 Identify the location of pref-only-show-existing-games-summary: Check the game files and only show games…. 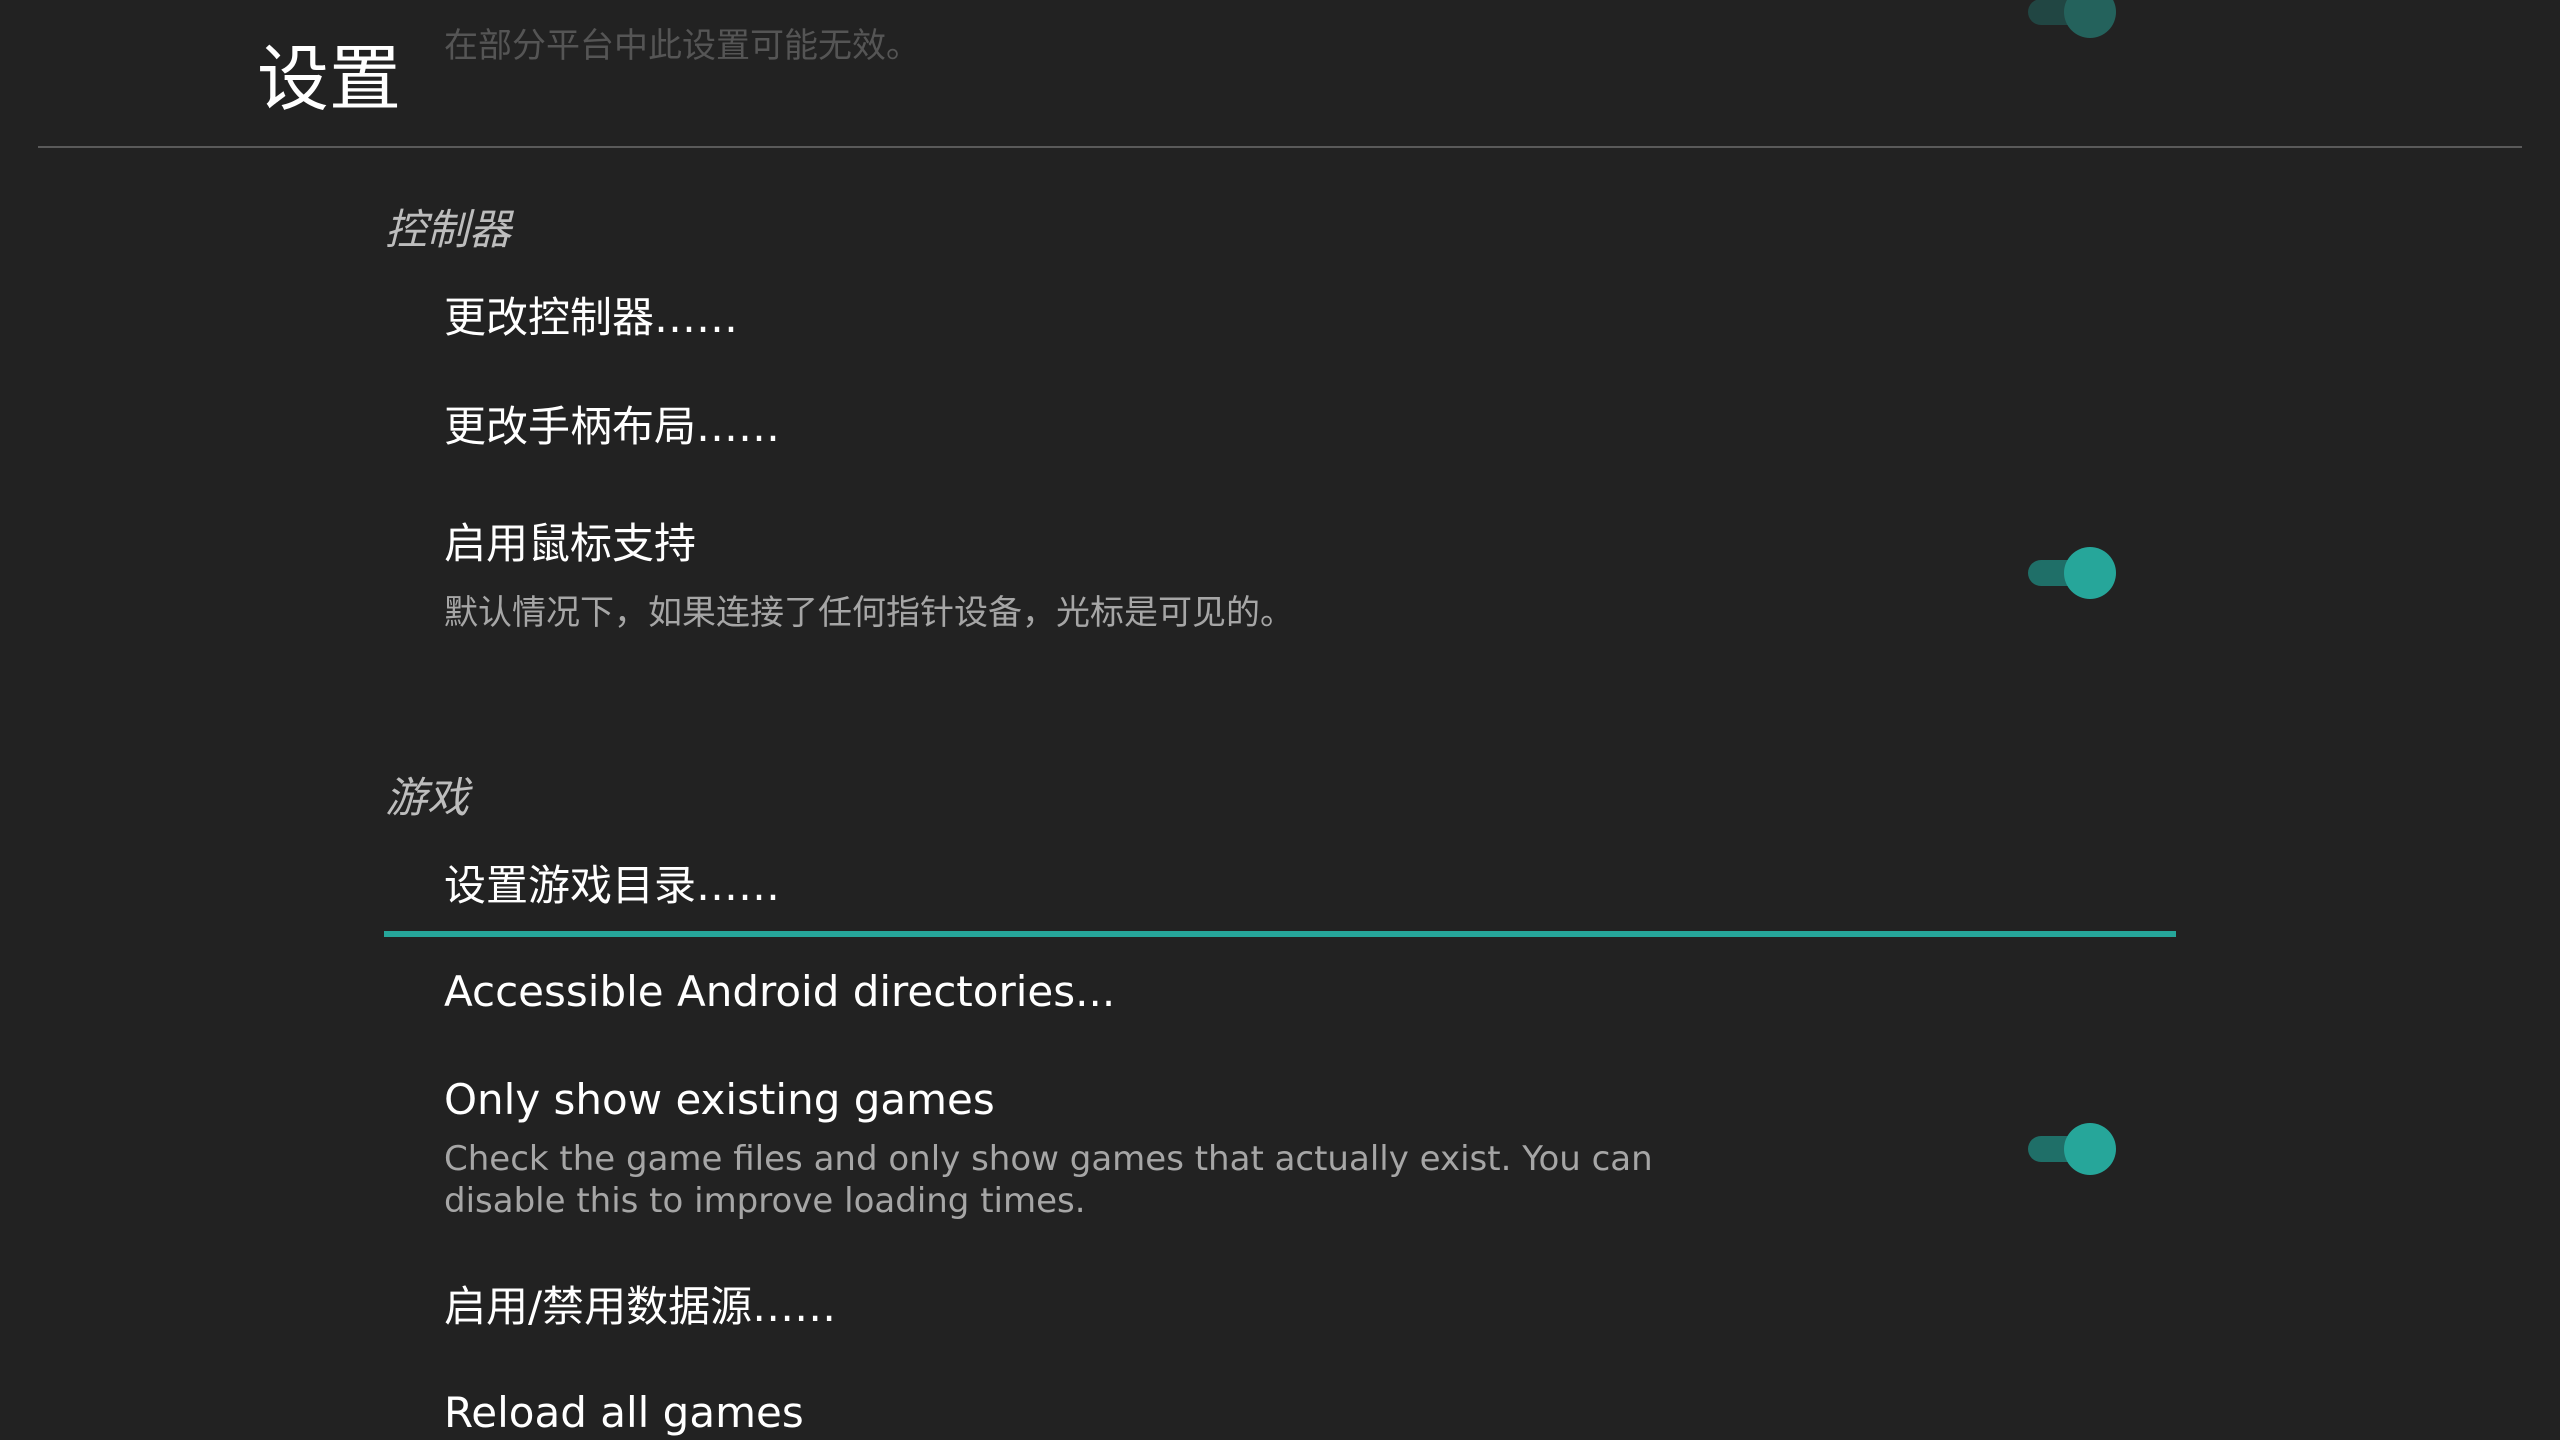
(1048, 1180).